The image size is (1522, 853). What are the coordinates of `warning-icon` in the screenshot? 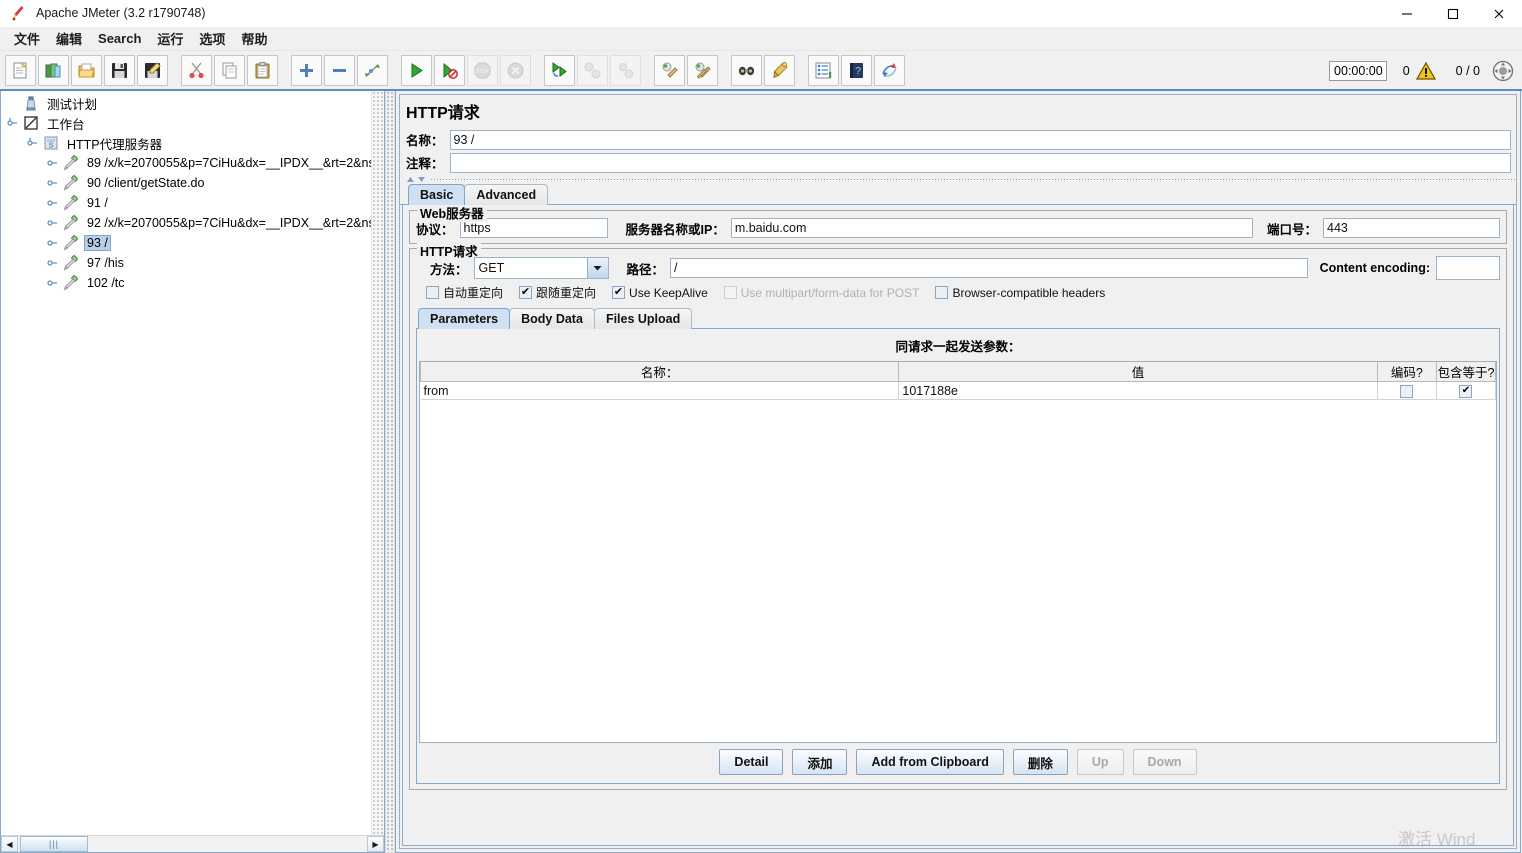 It's located at (1425, 71).